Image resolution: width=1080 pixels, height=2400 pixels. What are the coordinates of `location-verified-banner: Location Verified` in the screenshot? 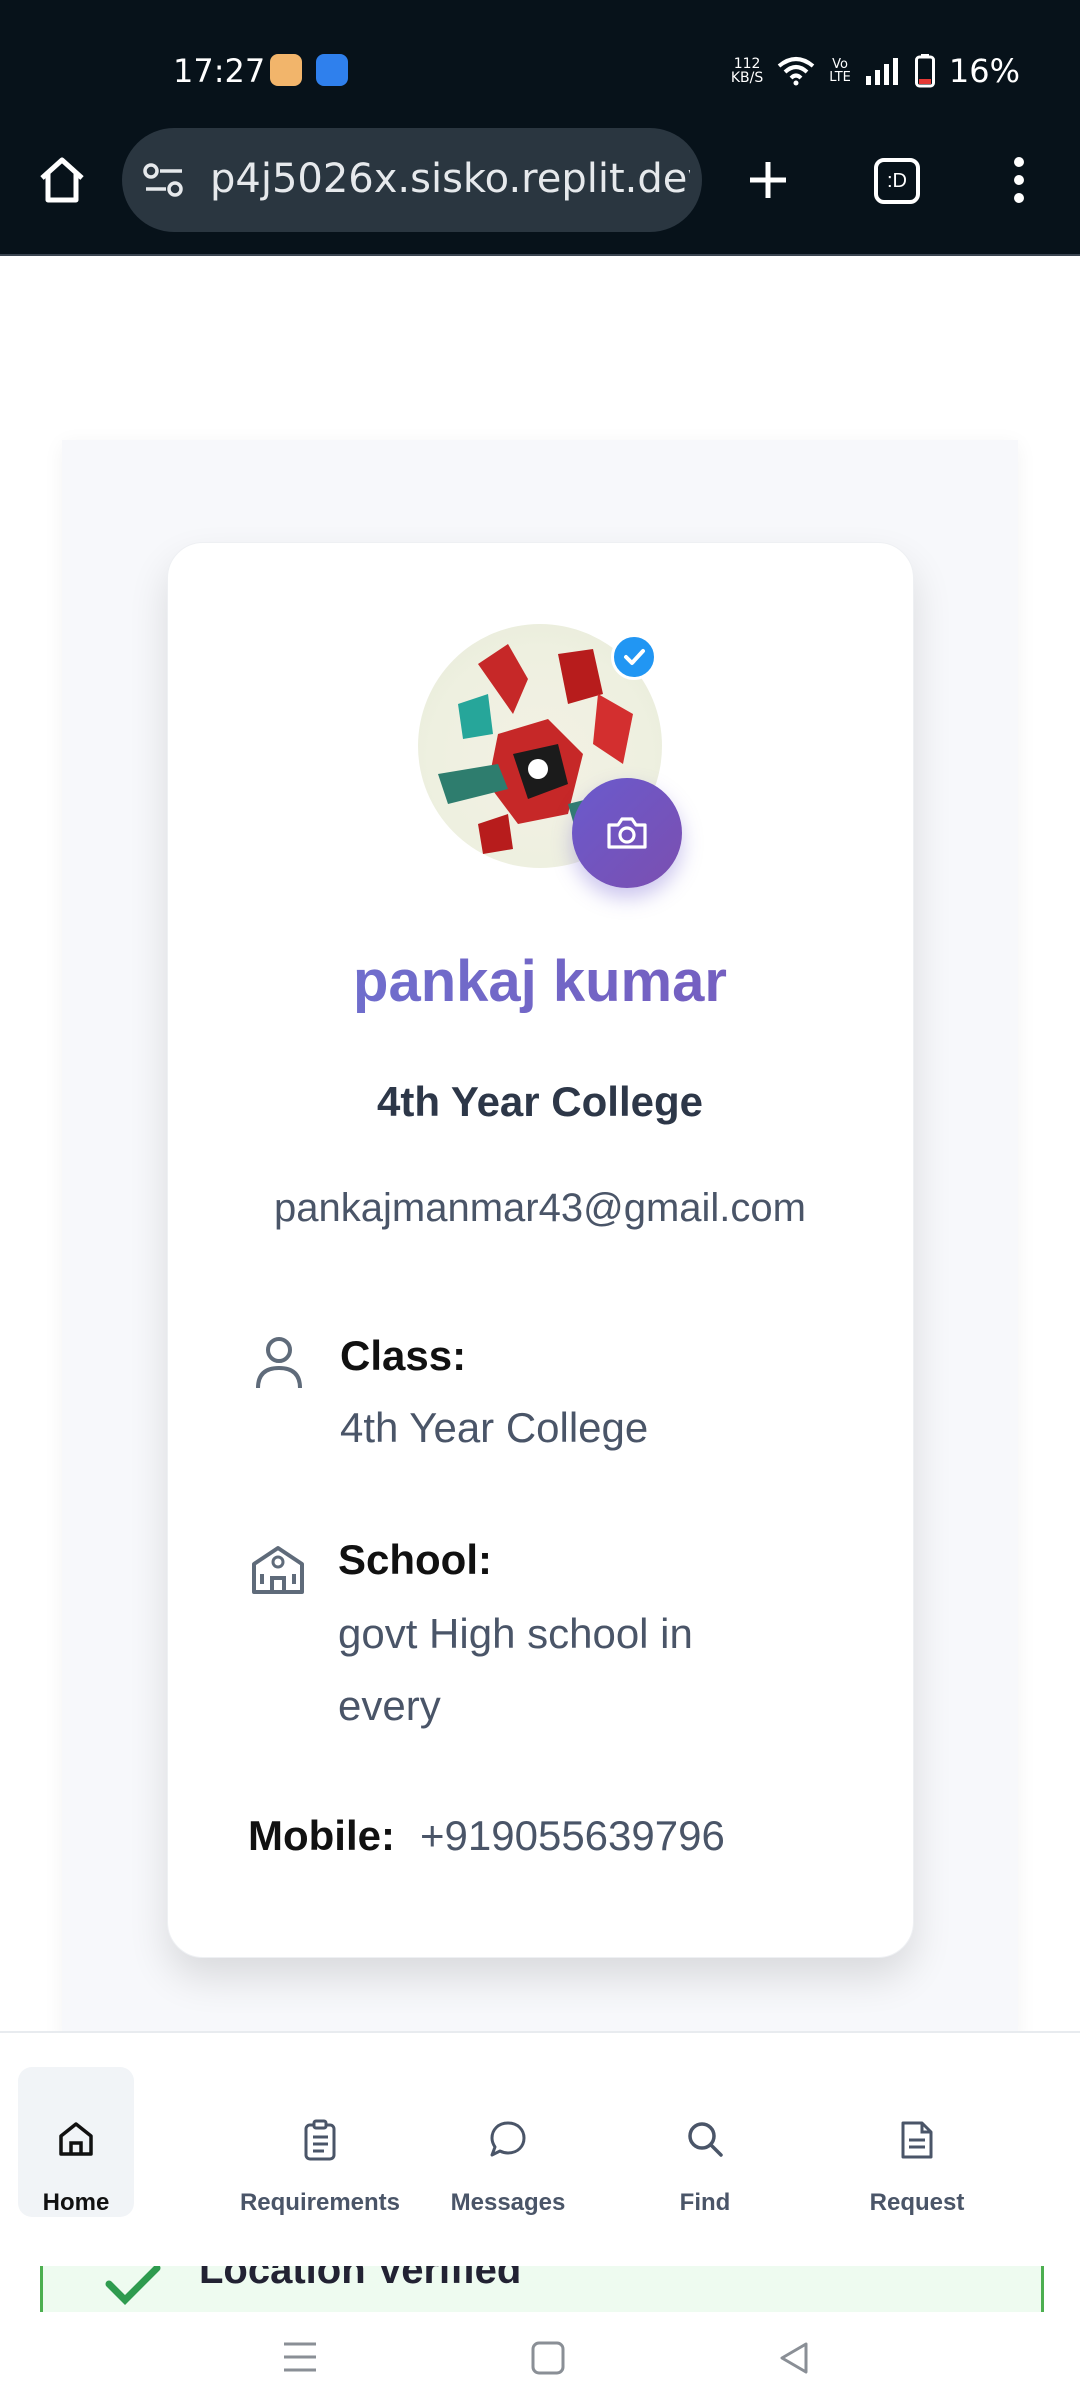 It's located at (542, 2289).